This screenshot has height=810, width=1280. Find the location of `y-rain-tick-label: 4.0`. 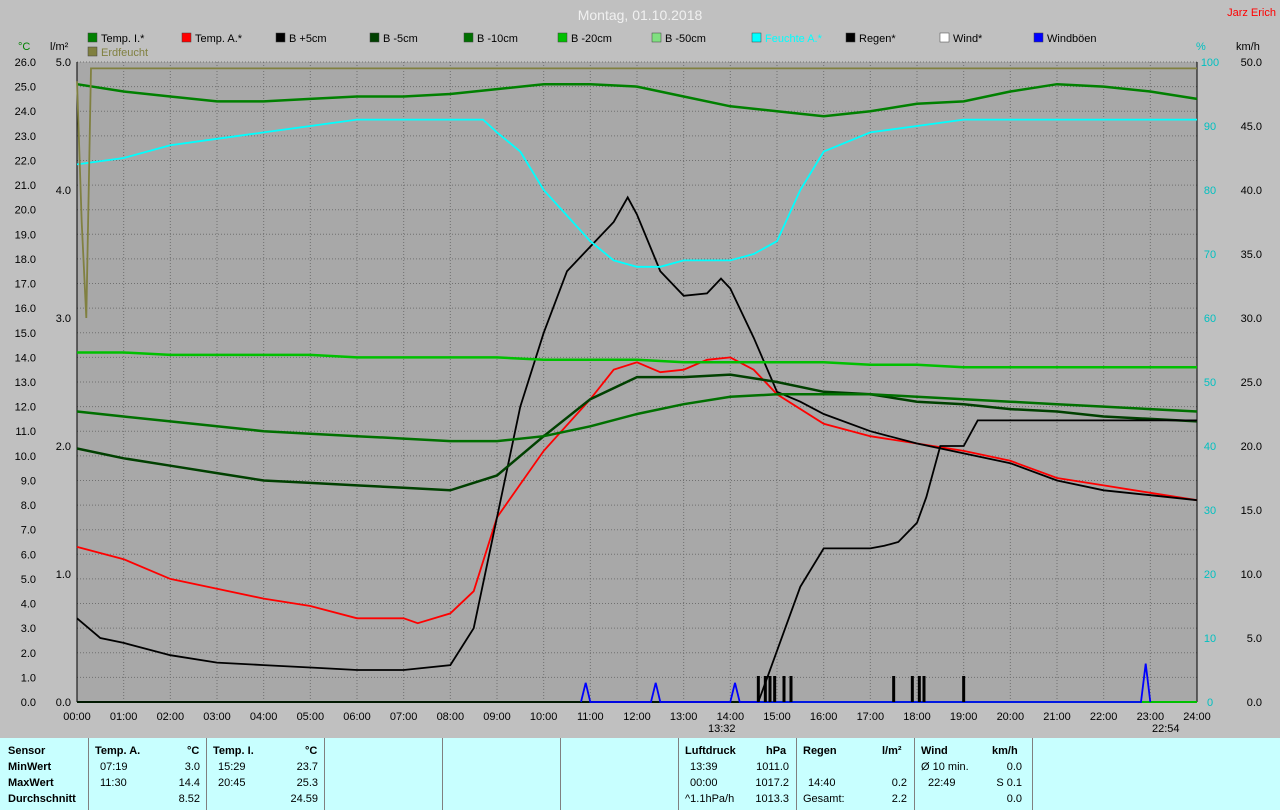

y-rain-tick-label: 4.0 is located at coordinates (63, 191).